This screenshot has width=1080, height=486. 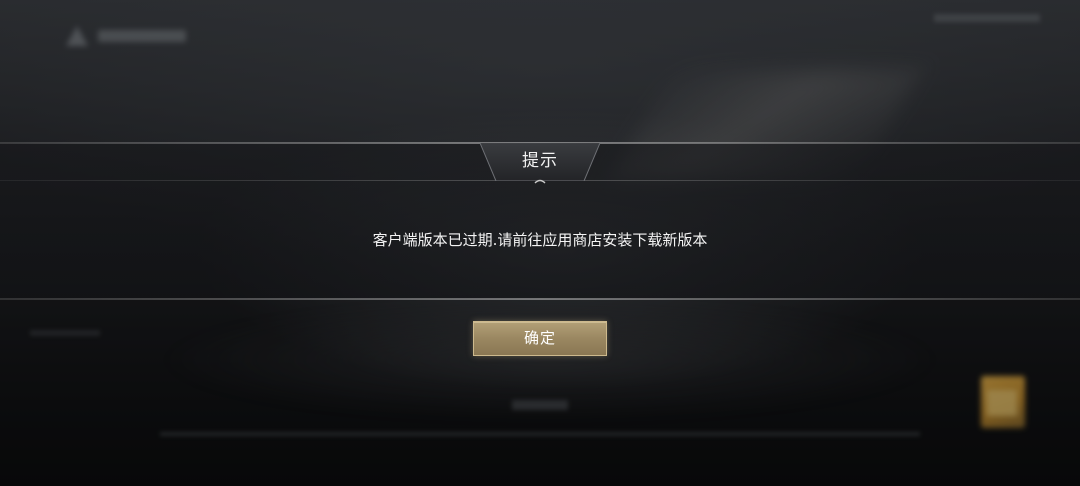 I want to click on dialog-bottom-border, so click(x=540, y=299).